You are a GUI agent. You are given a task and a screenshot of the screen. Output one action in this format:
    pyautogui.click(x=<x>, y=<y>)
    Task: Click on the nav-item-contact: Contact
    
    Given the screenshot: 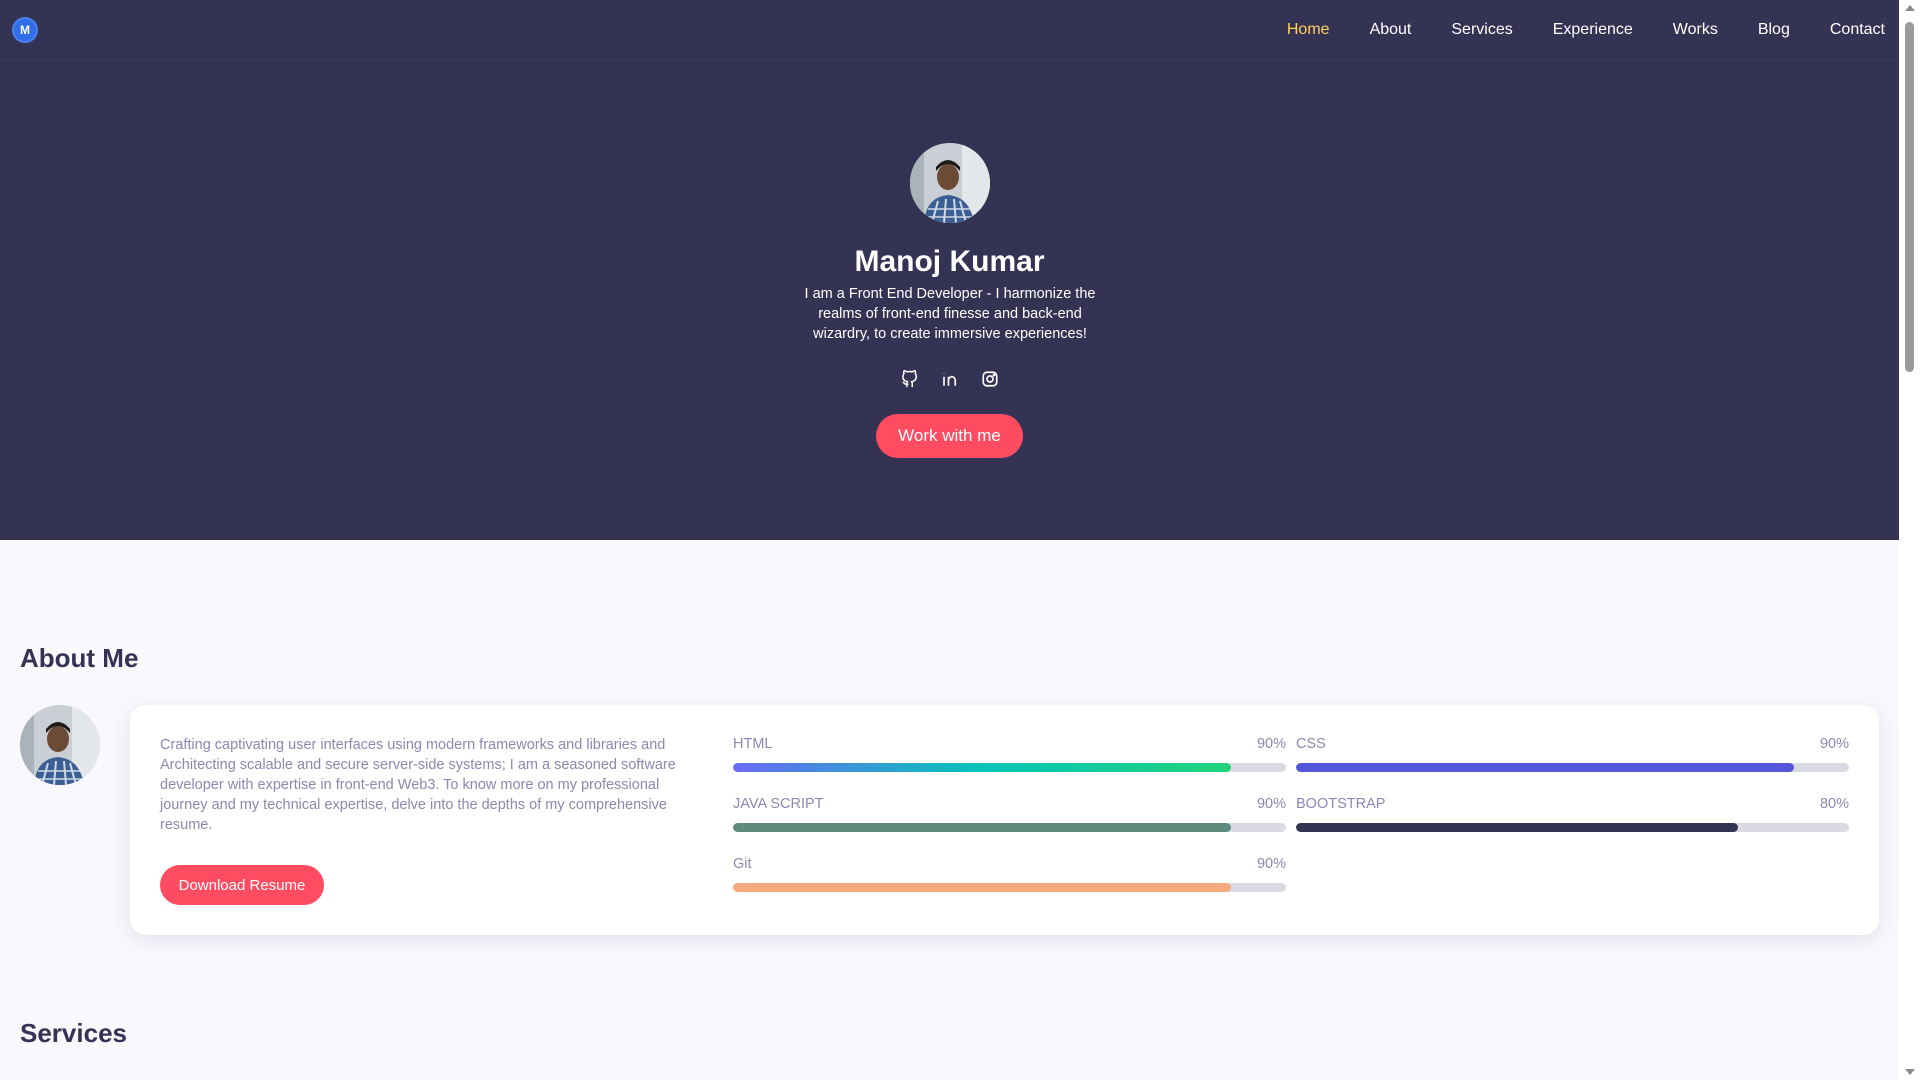 What is the action you would take?
    pyautogui.click(x=1857, y=30)
    